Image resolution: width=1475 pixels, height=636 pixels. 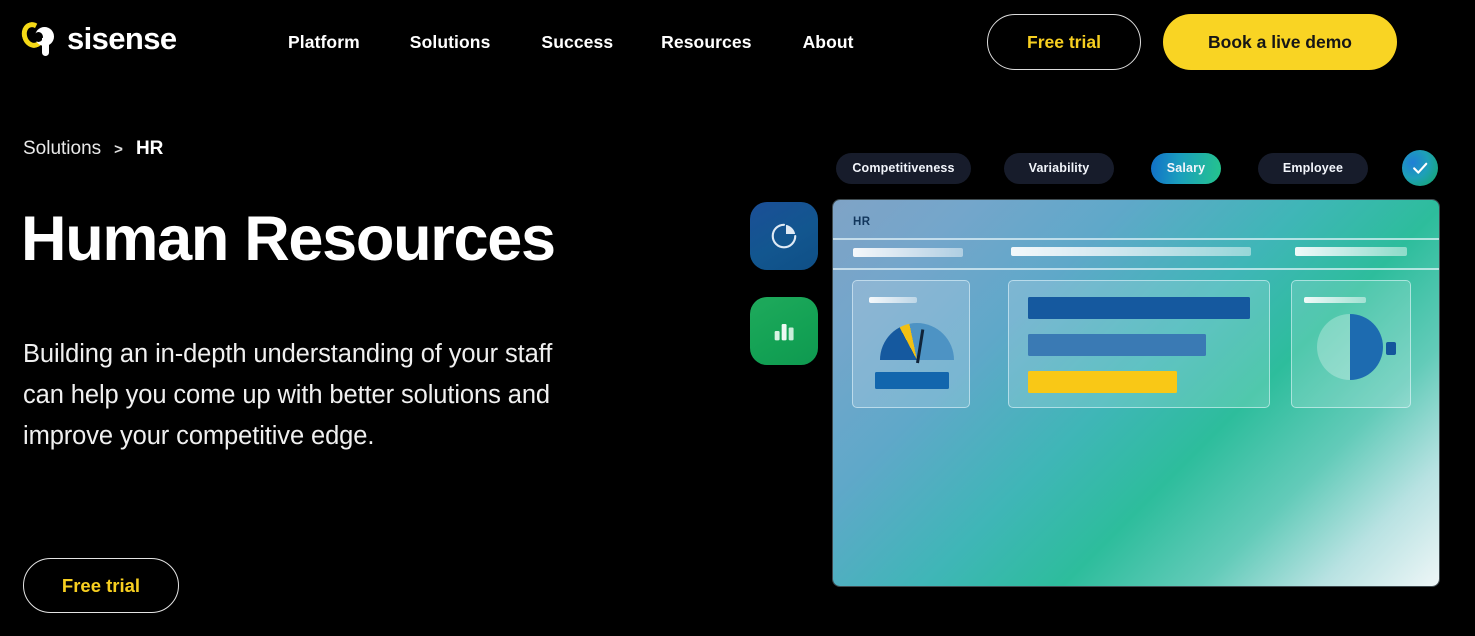 What do you see at coordinates (38, 38) in the screenshot?
I see `sisense-logo-mark-icon` at bounding box center [38, 38].